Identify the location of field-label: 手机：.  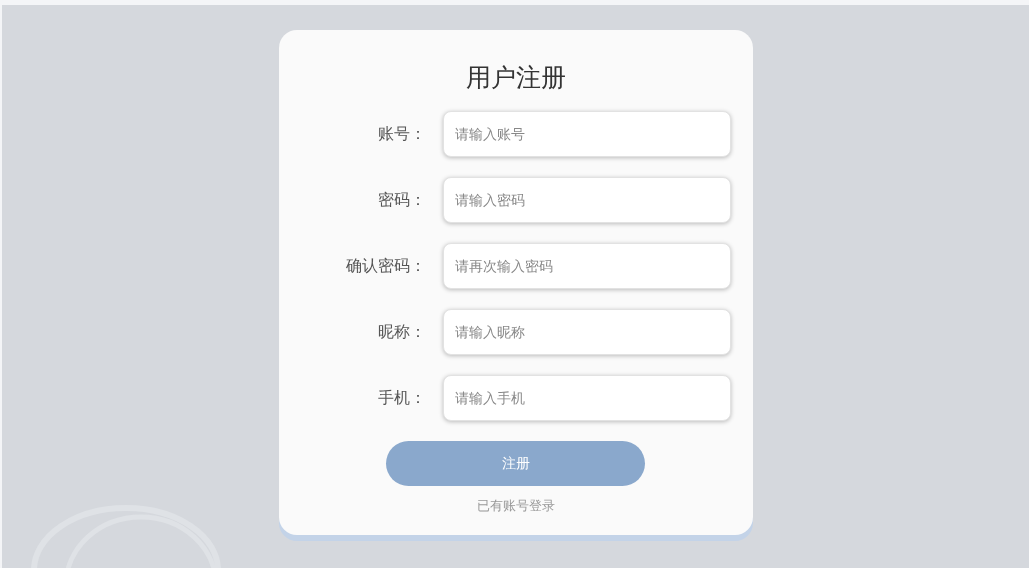
(401, 398).